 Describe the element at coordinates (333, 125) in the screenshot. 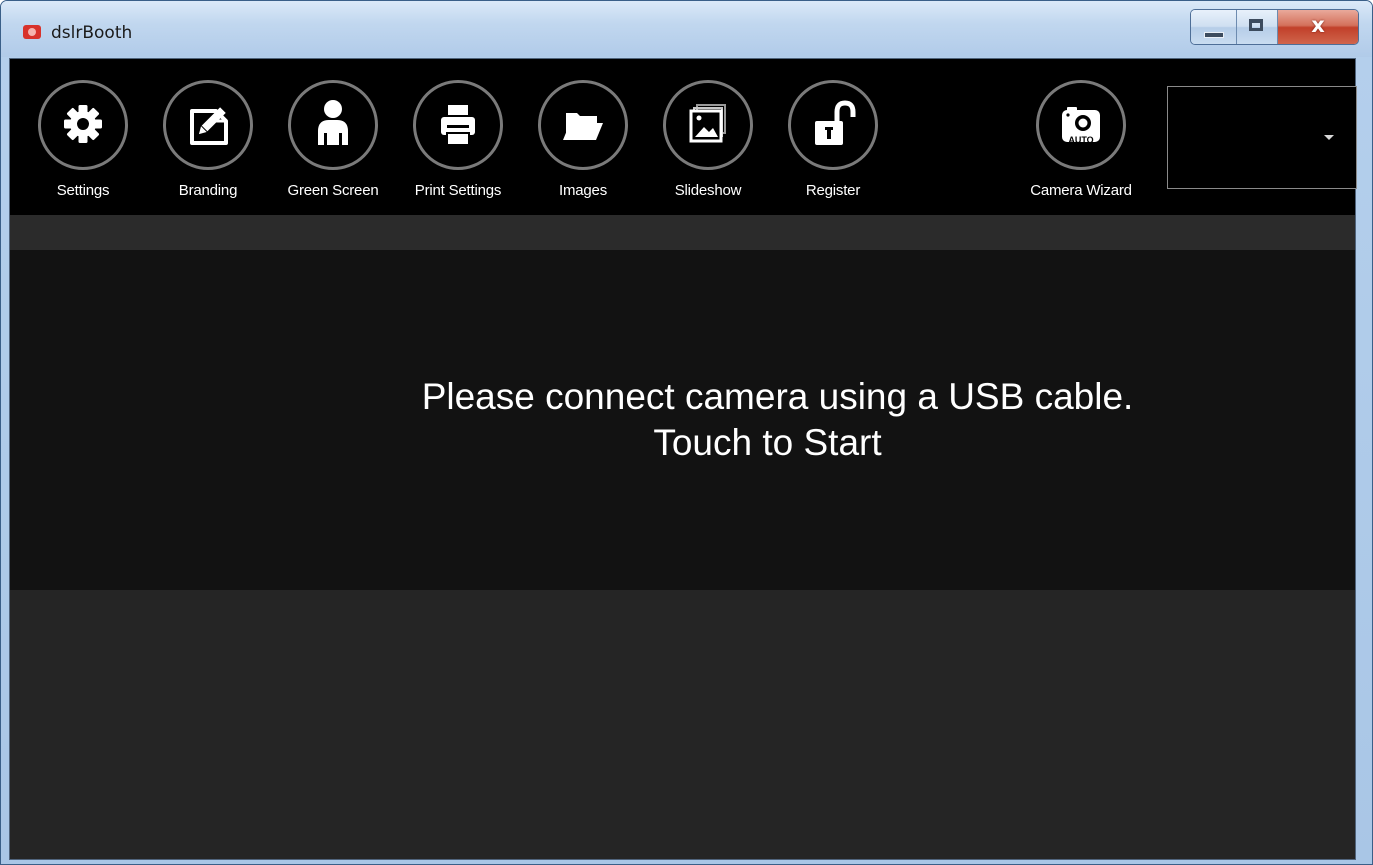

I see `person-icon` at that location.